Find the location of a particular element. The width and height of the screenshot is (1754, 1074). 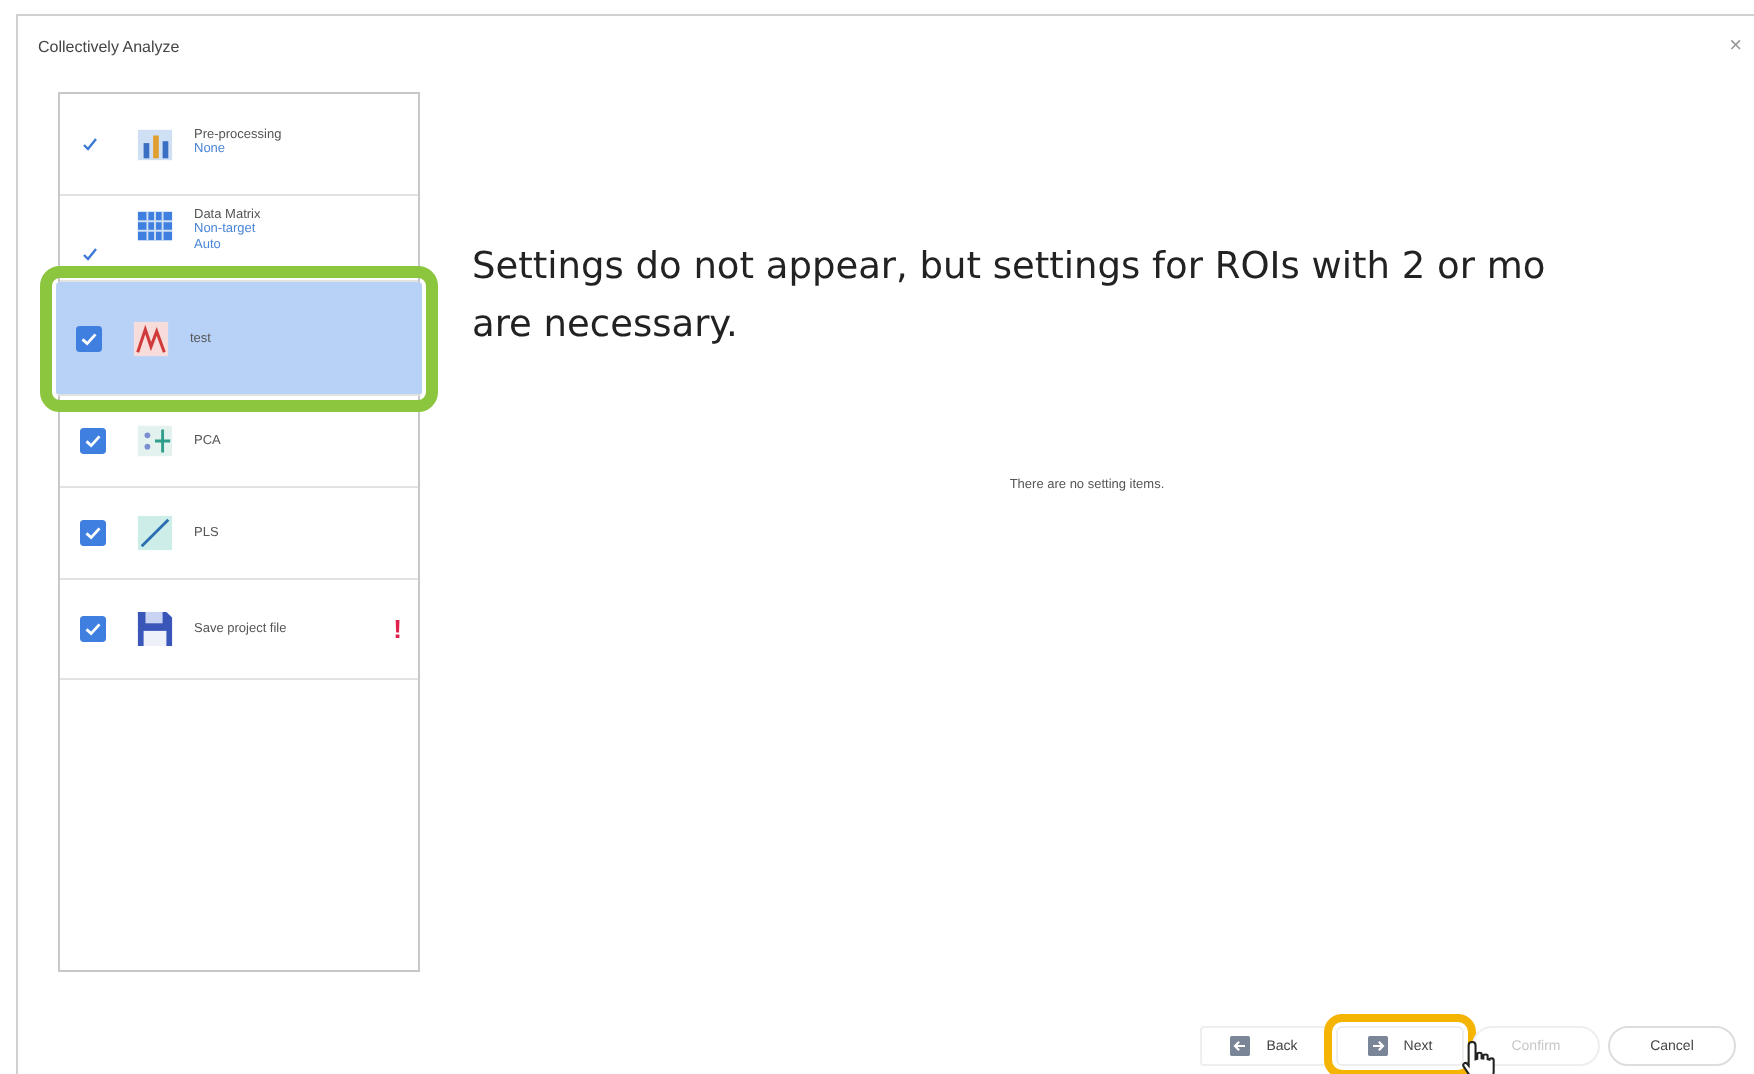

annotation-text: Settings do not appear, but settings for ROIs with 2 or mo is located at coordinates (1010, 268).